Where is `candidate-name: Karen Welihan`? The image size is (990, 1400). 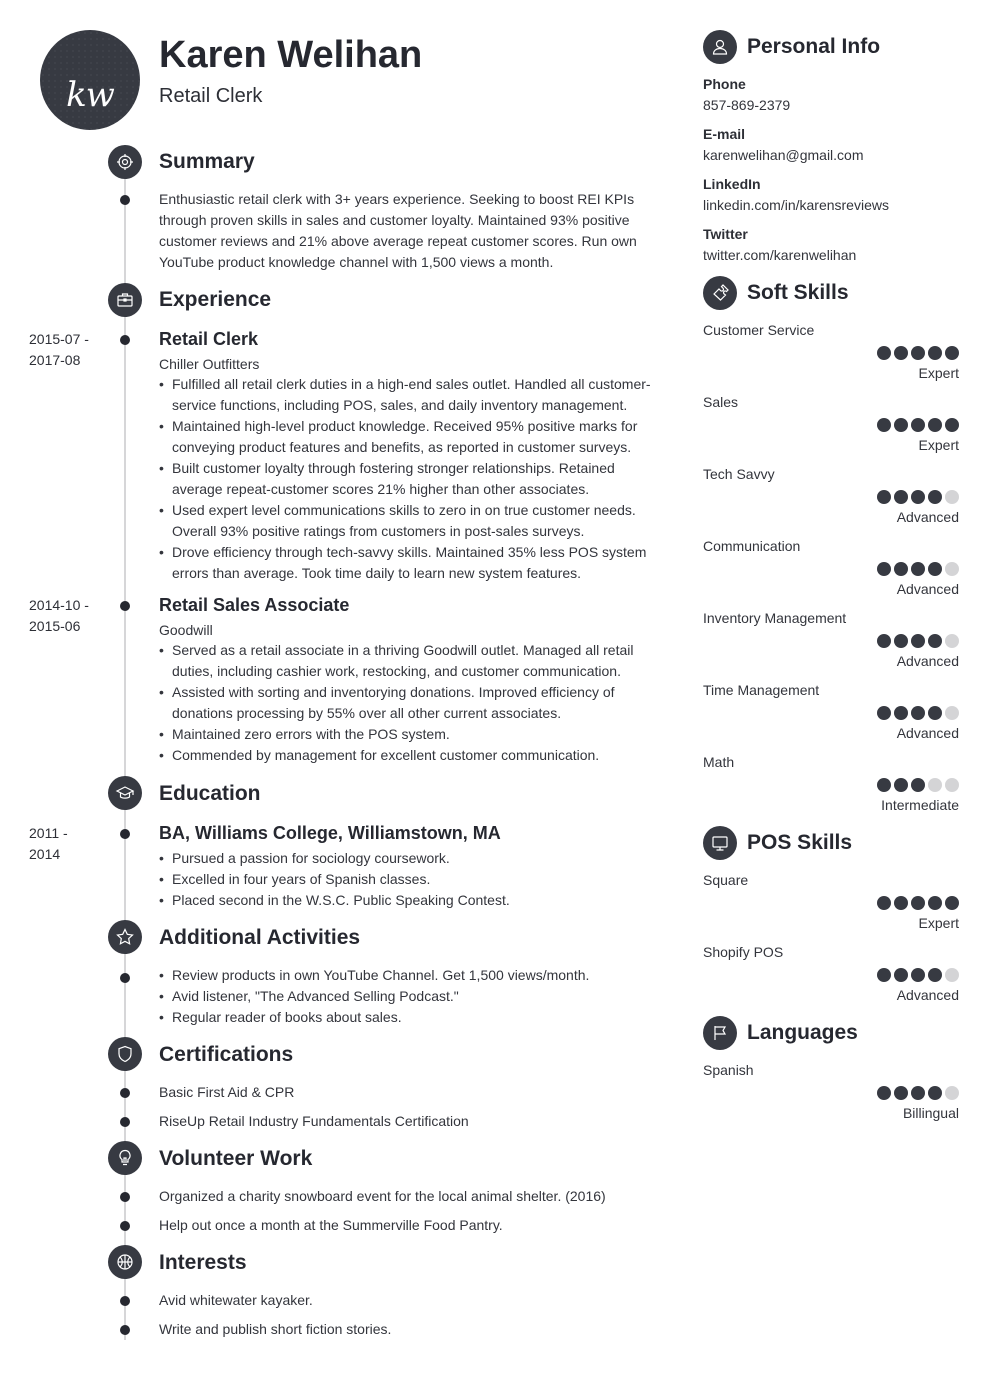
candidate-name: Karen Welihan is located at coordinates (291, 55).